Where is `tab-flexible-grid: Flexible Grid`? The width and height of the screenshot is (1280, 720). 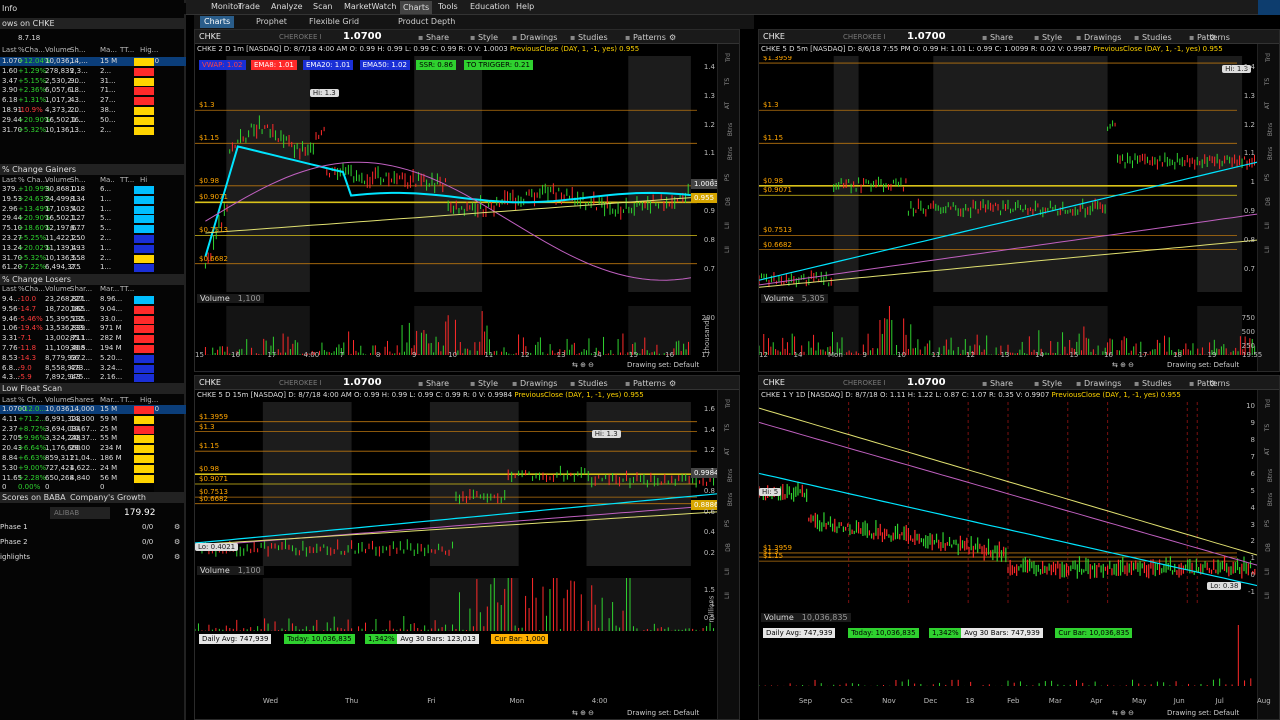 tab-flexible-grid: Flexible Grid is located at coordinates (334, 21).